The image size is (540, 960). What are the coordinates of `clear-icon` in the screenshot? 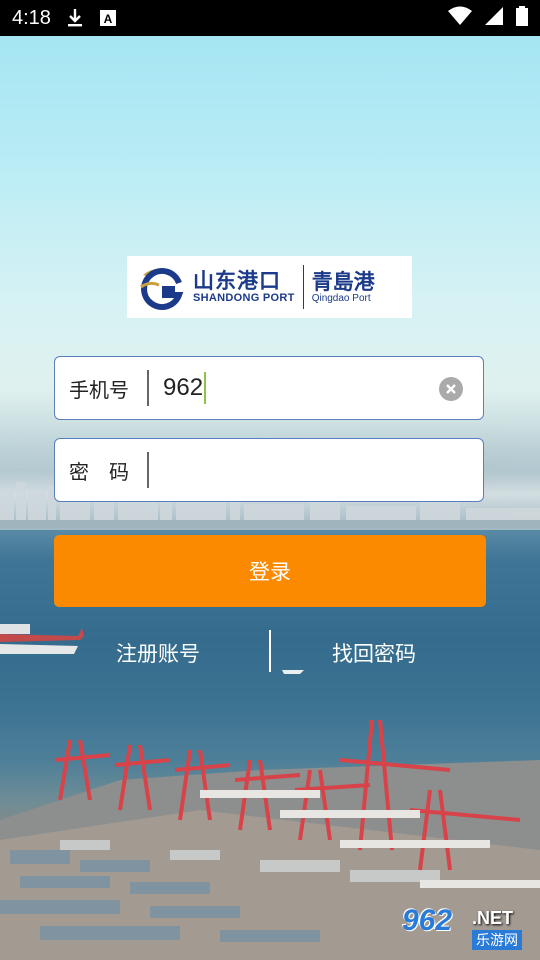 It's located at (451, 389).